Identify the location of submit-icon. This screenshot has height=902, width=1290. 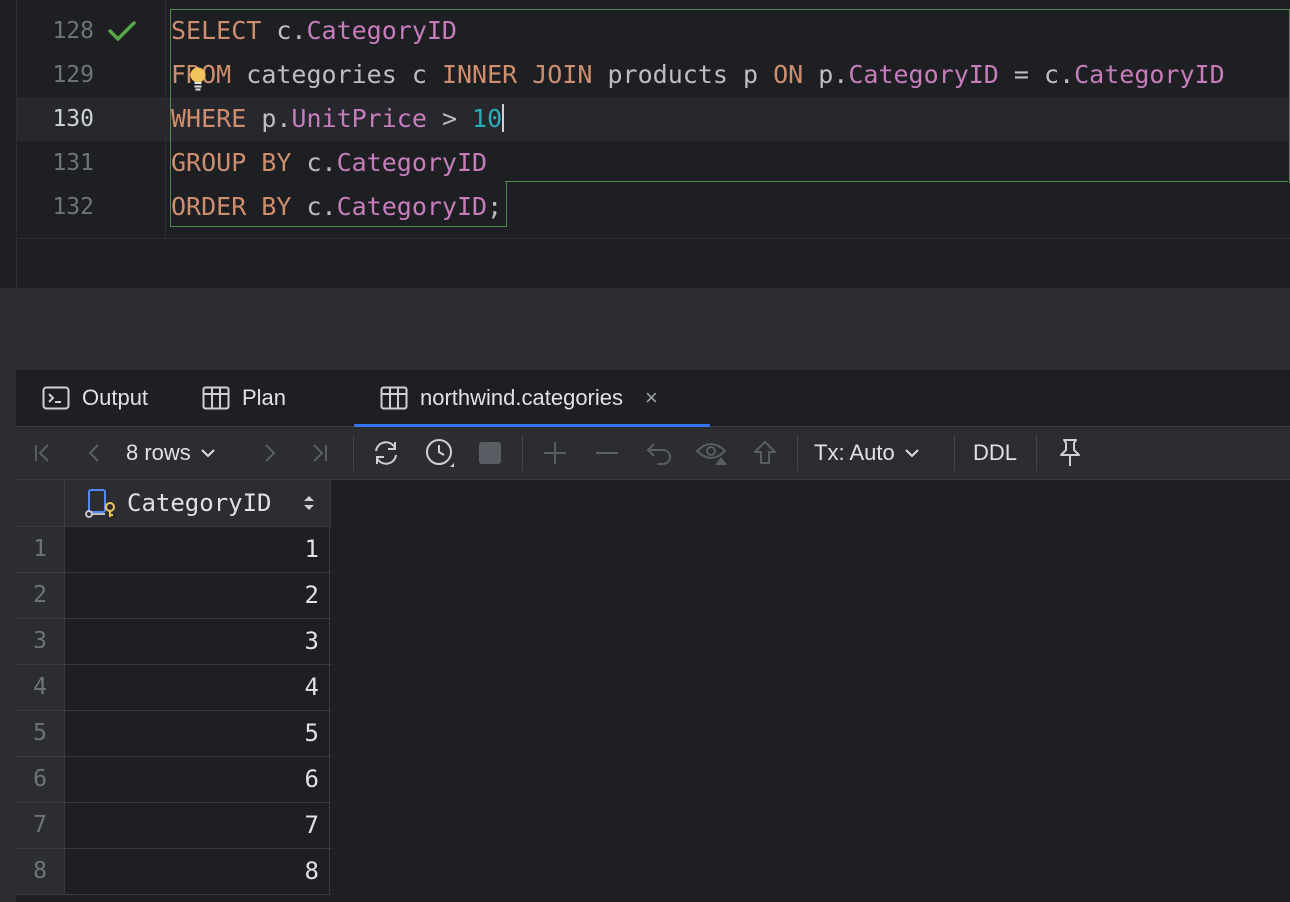
(765, 453).